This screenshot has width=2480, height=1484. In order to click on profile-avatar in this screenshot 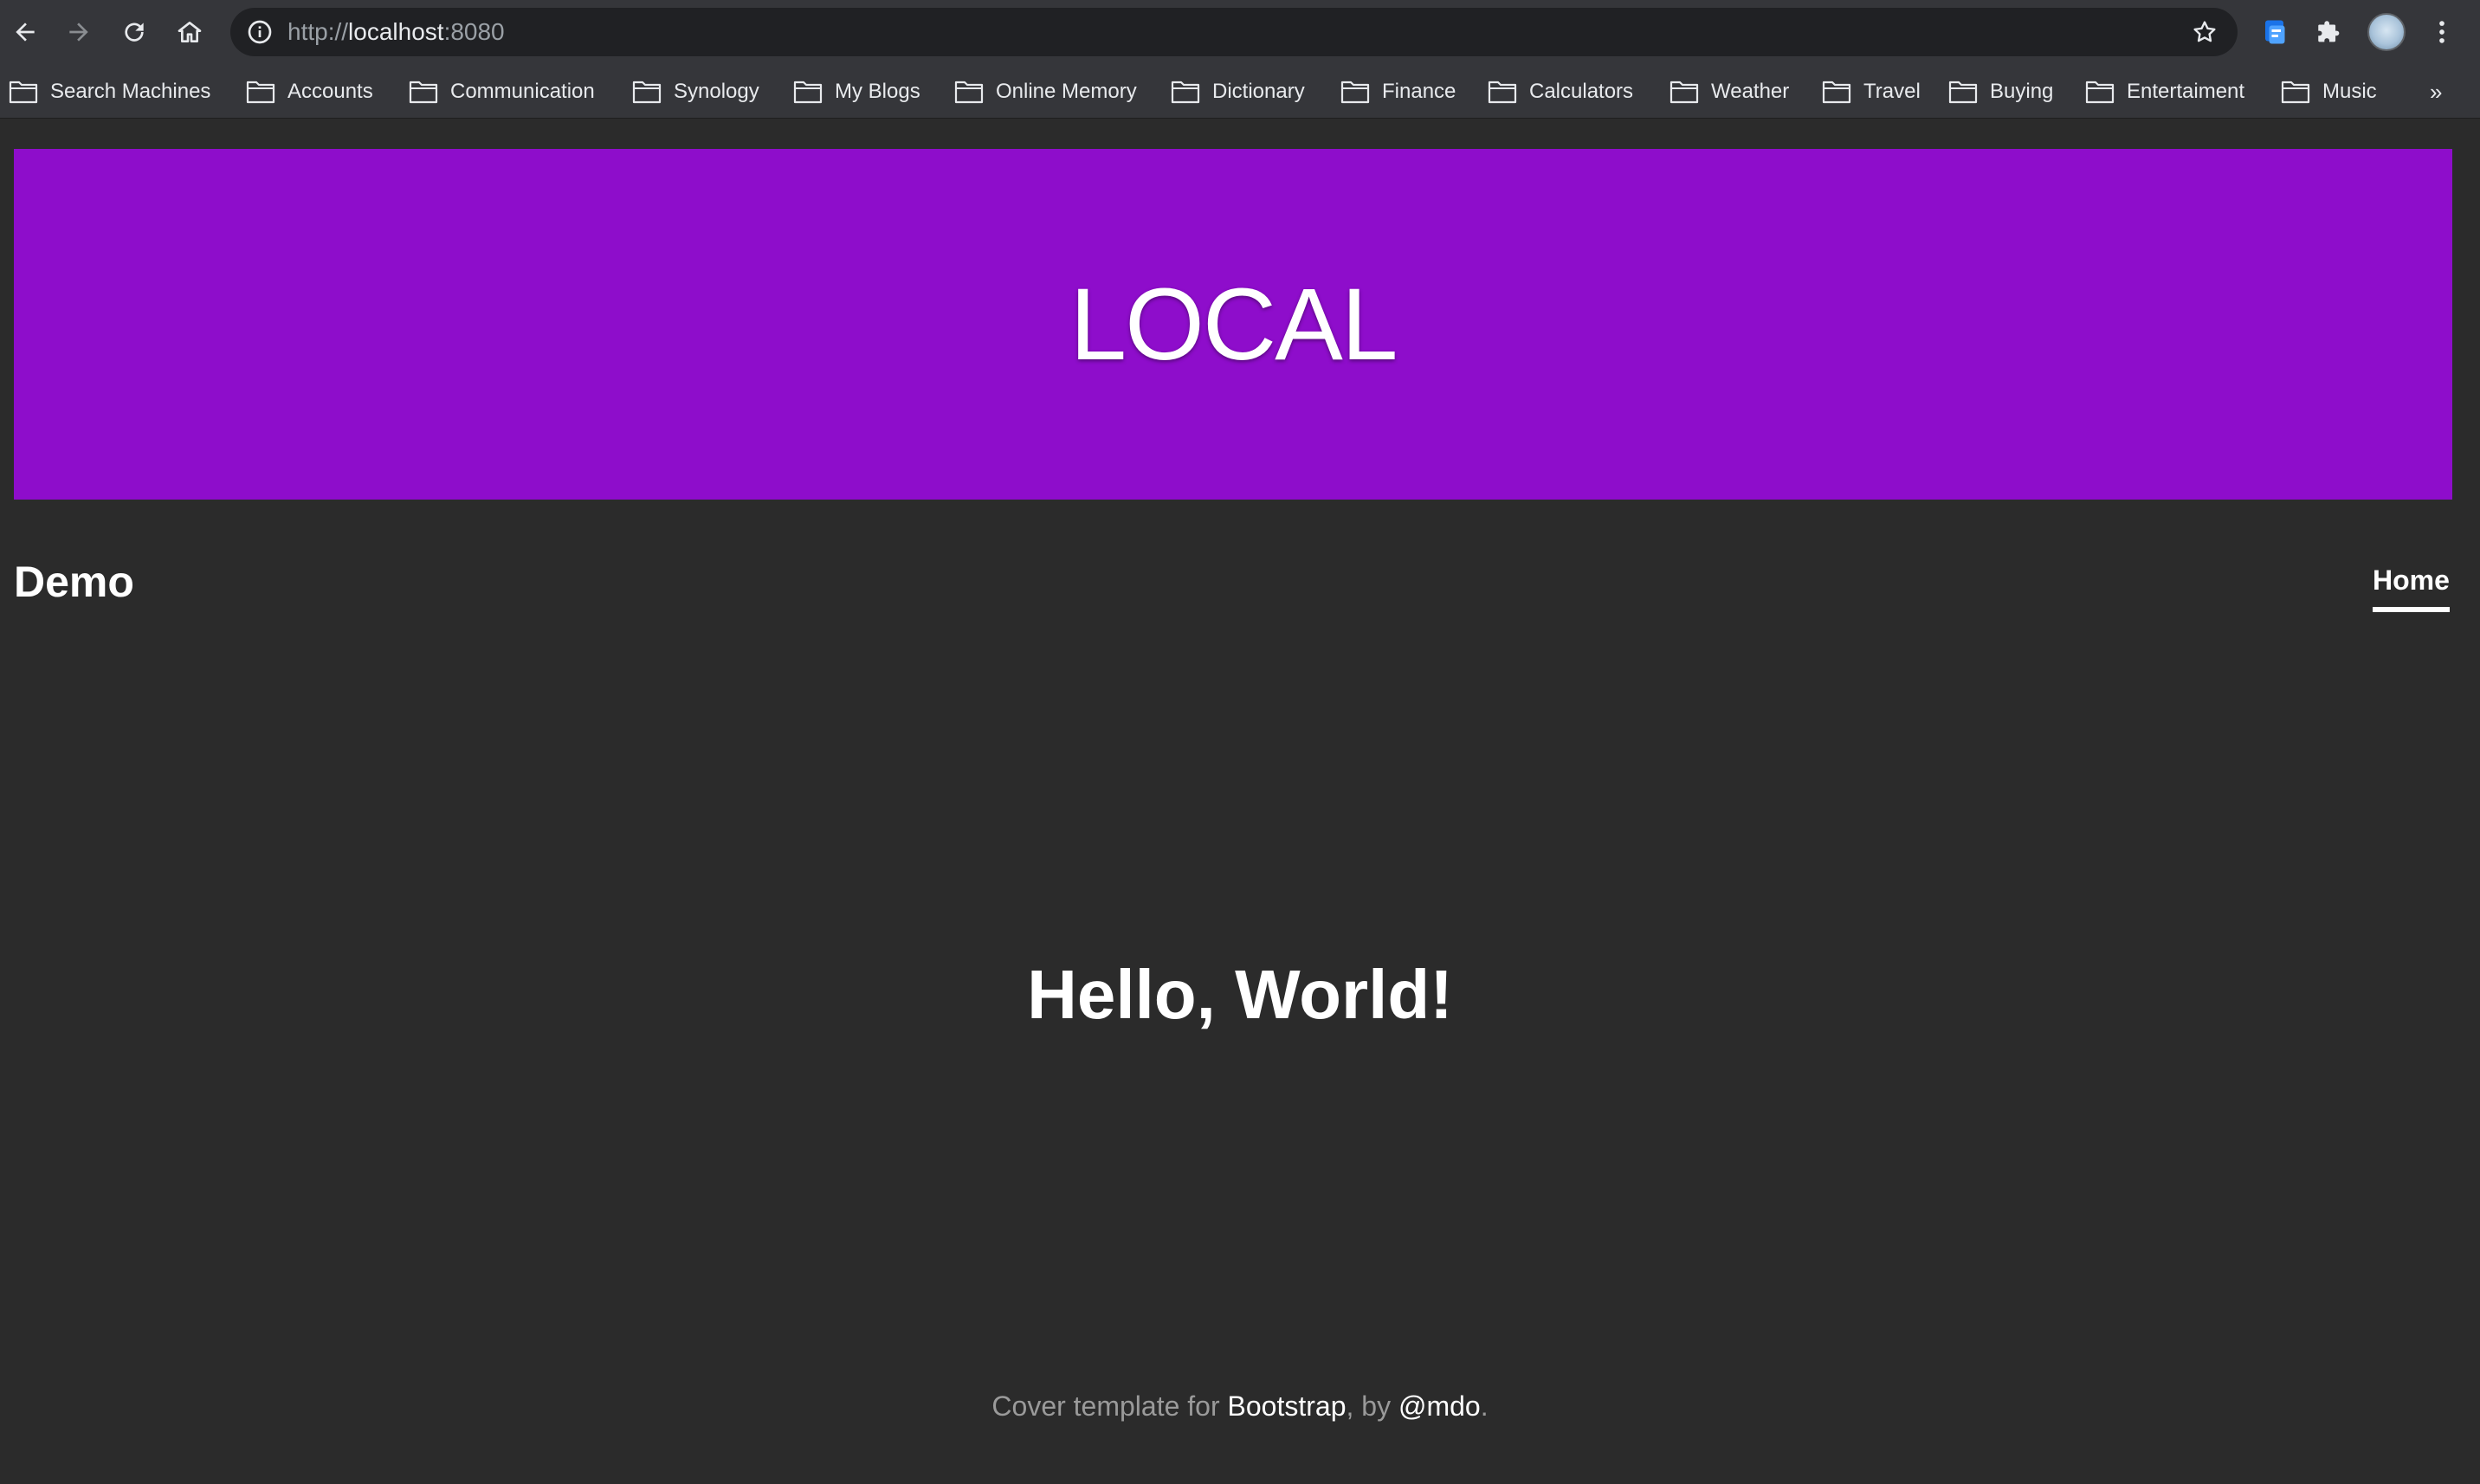, I will do `click(2386, 32)`.